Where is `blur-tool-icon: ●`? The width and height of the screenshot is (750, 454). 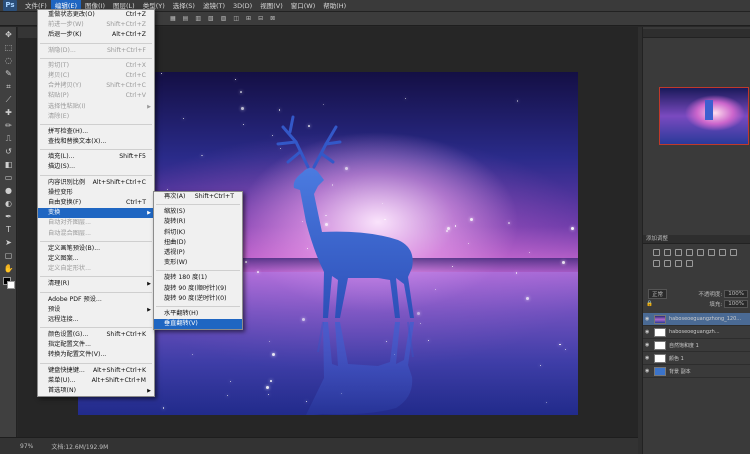
blur-tool-icon: ● is located at coordinates (8, 190).